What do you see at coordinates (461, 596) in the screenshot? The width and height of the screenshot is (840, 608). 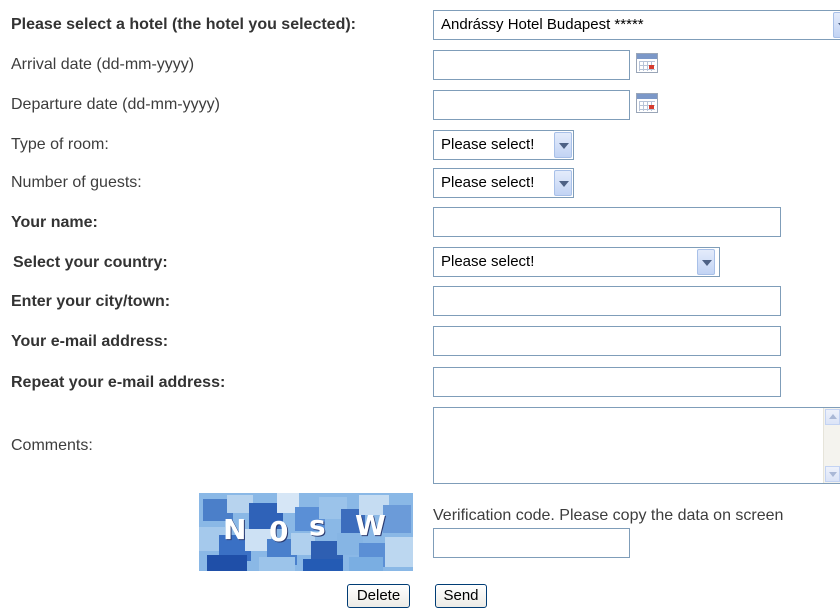 I see `send-button: Send` at bounding box center [461, 596].